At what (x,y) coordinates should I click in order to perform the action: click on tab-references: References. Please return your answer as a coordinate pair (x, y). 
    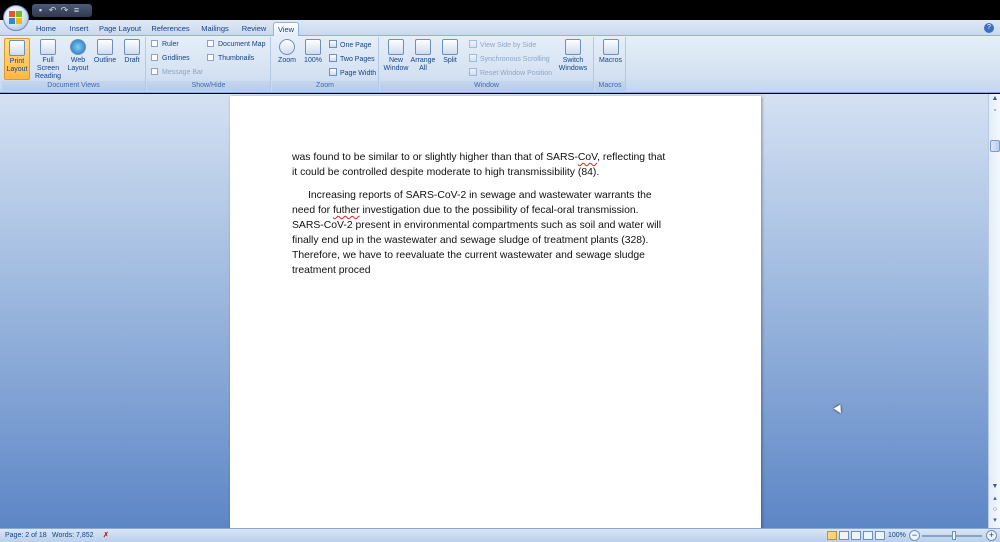
    Looking at the image, I should click on (170, 29).